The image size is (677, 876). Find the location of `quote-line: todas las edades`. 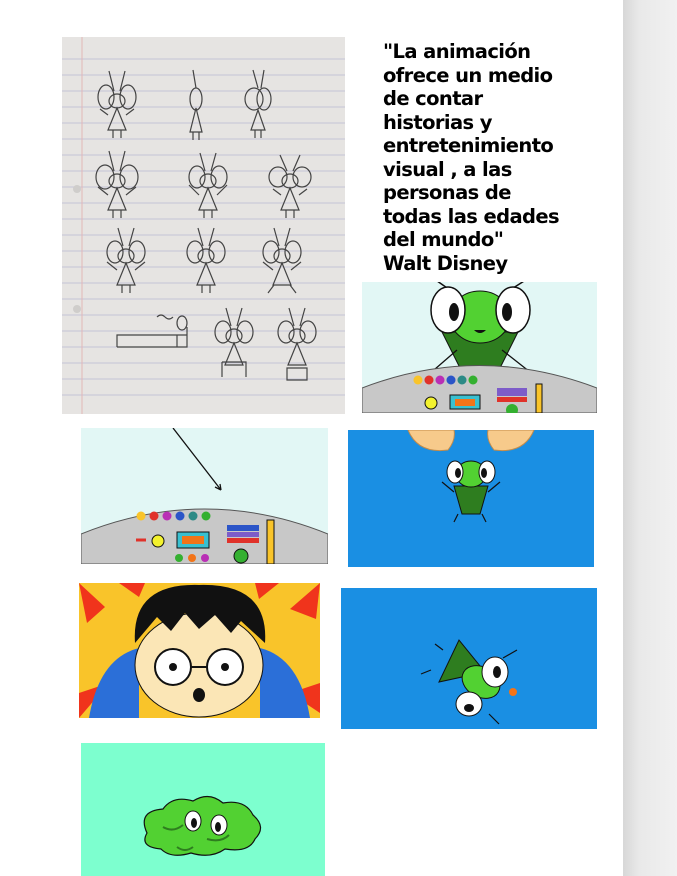

quote-line: todas las edades is located at coordinates (471, 216).